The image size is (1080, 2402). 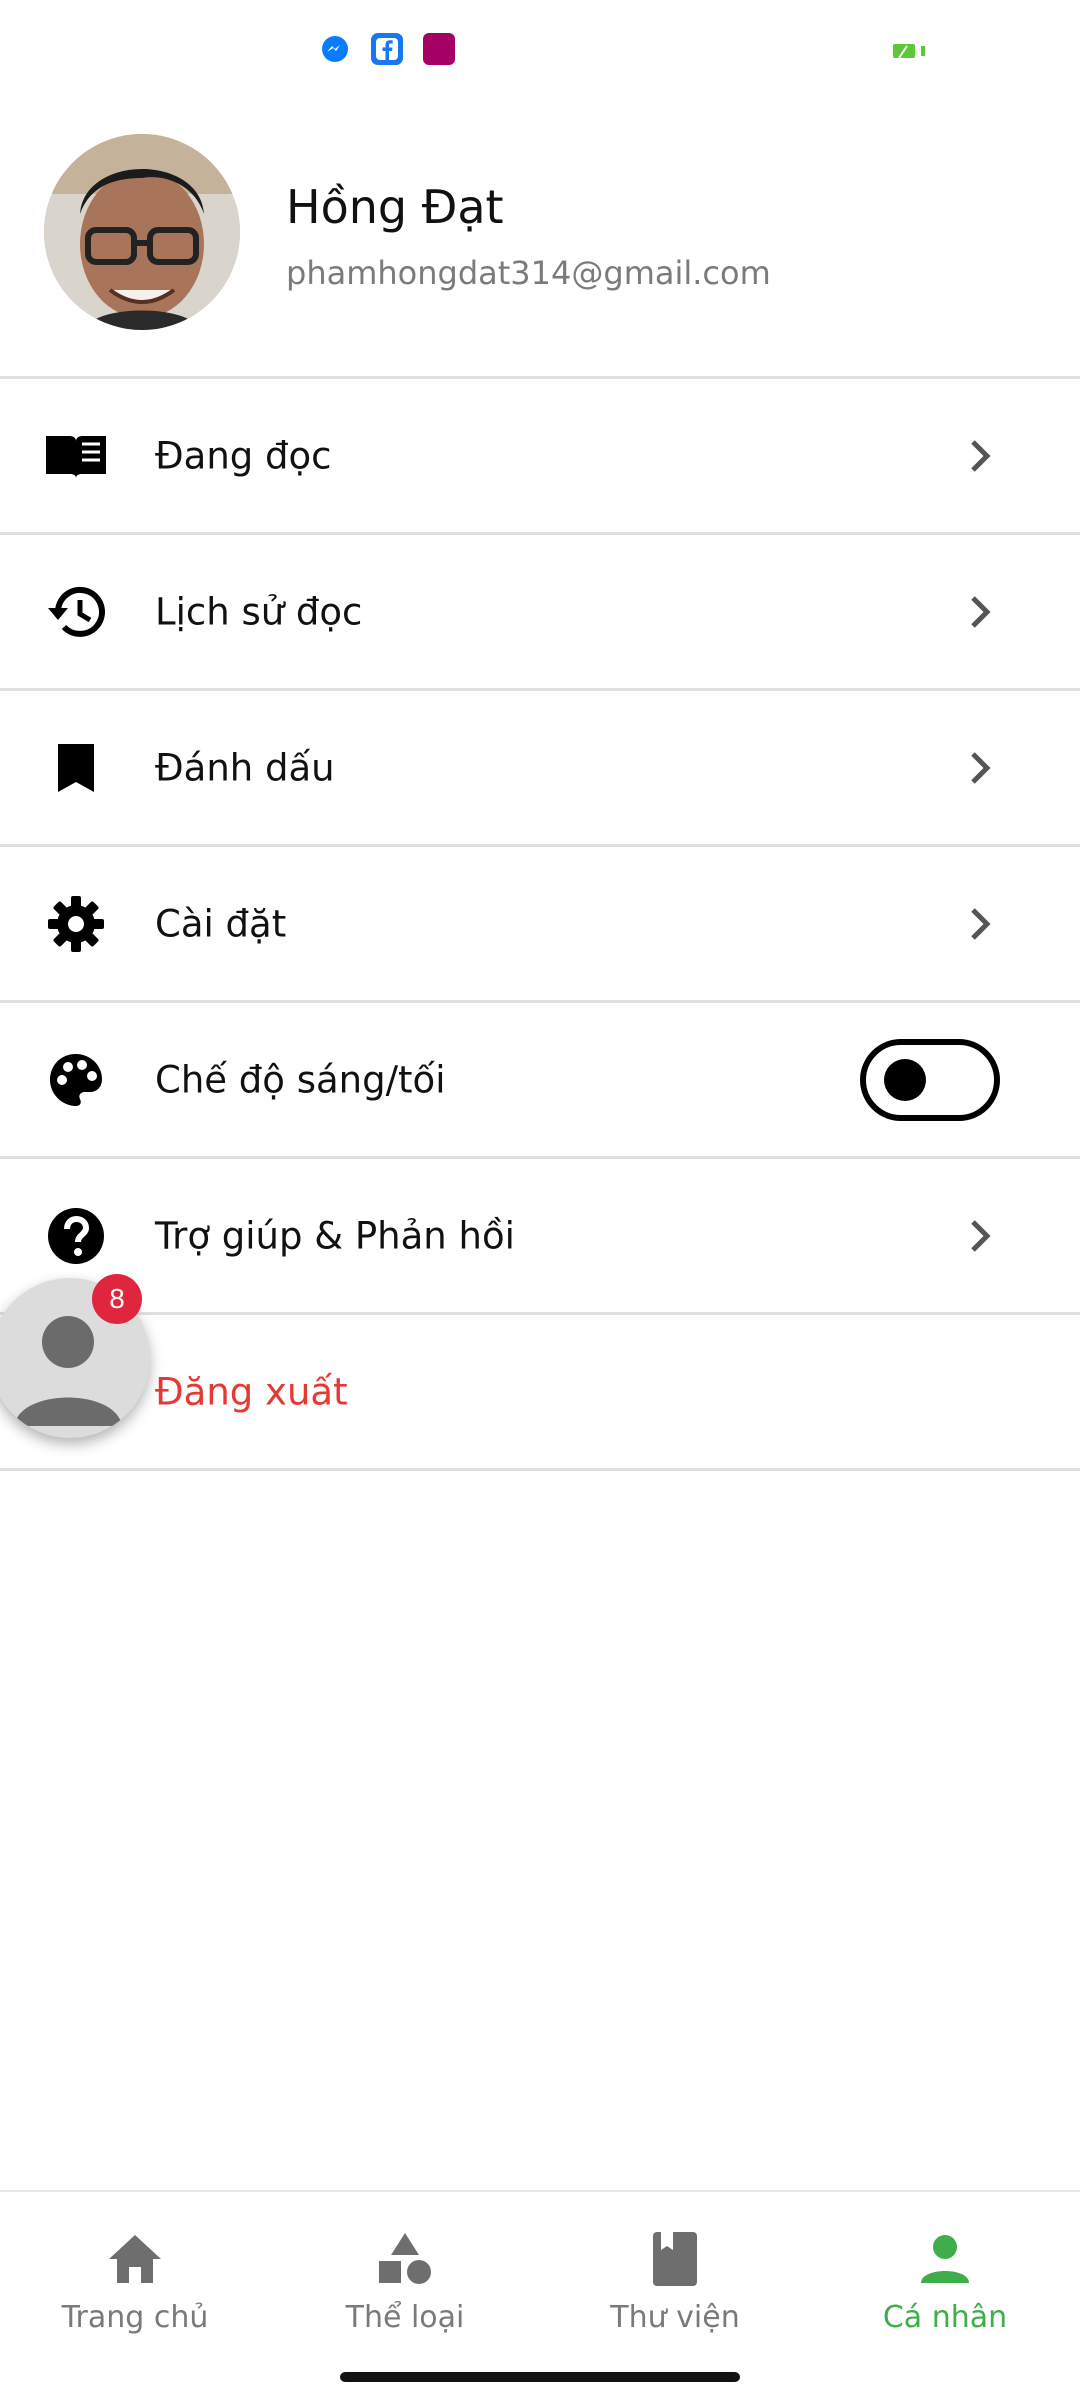 What do you see at coordinates (75, 1358) in the screenshot?
I see `floating-chat-bubble: 8` at bounding box center [75, 1358].